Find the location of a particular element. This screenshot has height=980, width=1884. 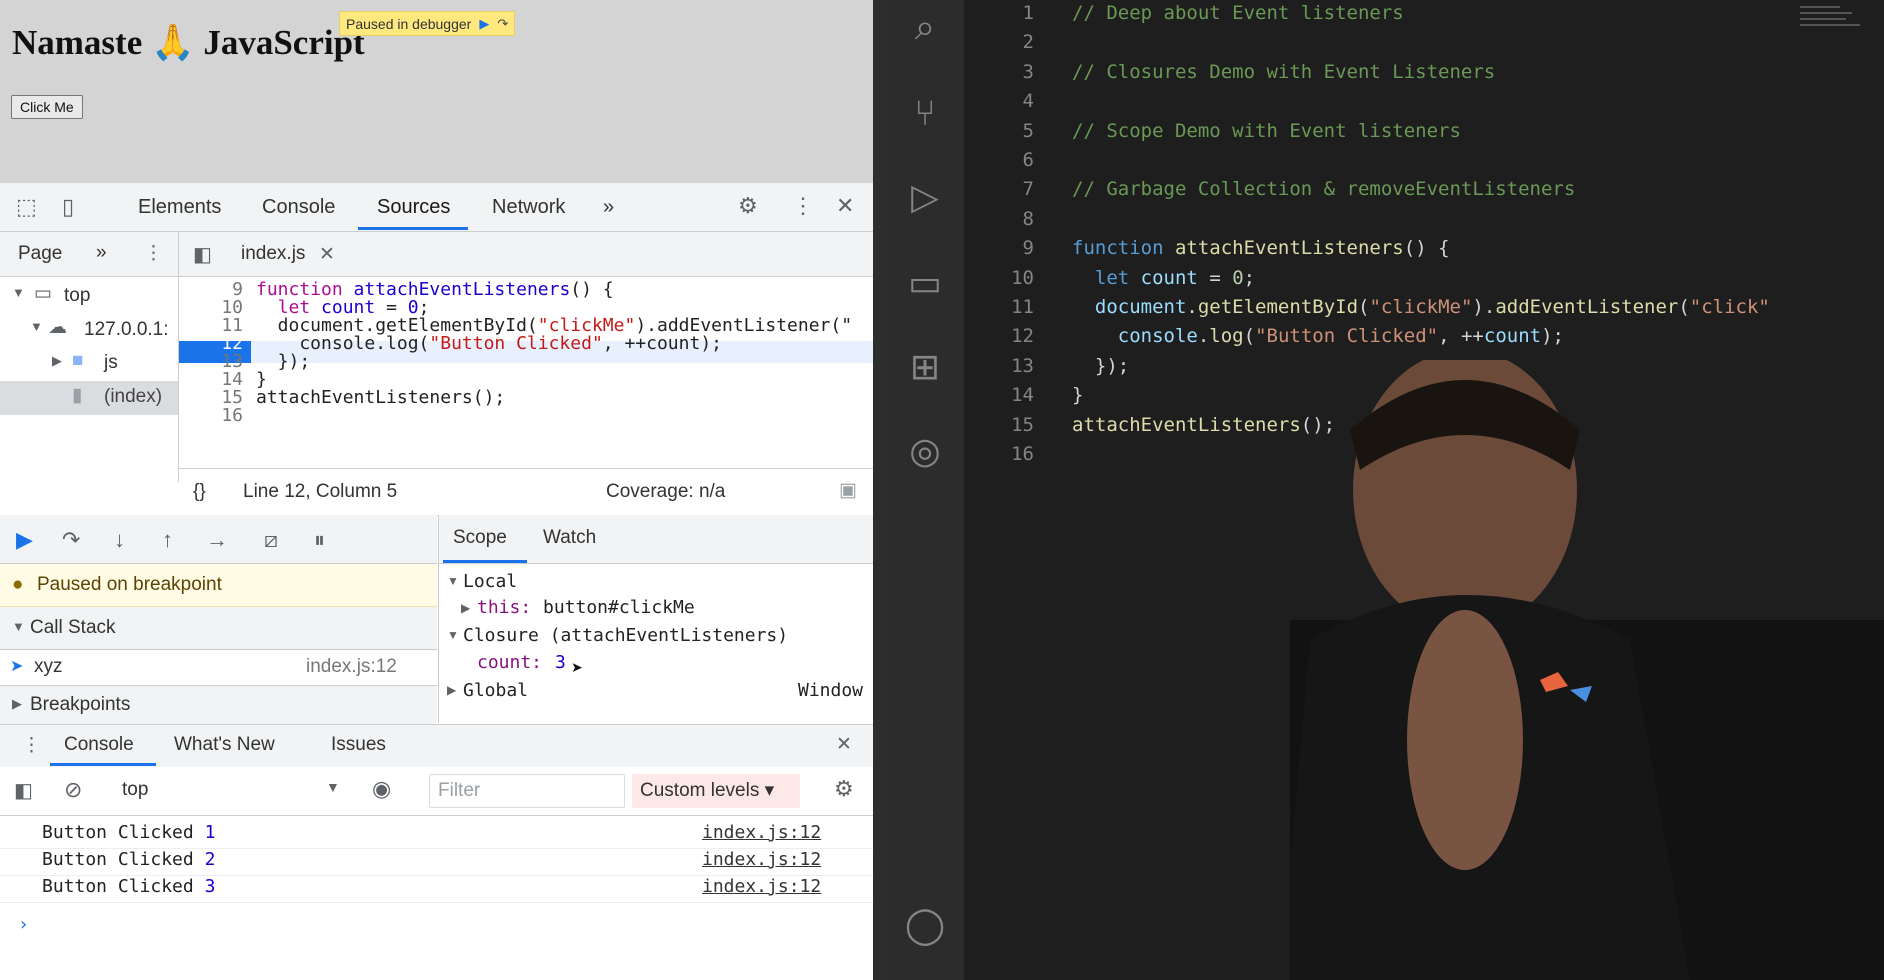

extensions-icon: ⊞ is located at coordinates (925, 367).